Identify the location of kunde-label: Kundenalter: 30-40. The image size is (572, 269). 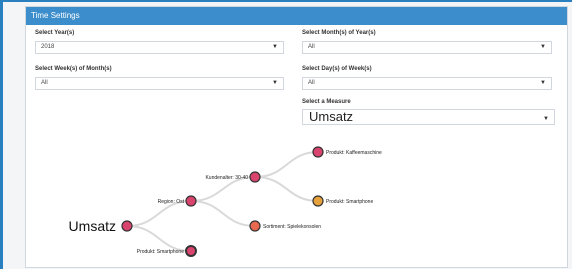
(226, 178).